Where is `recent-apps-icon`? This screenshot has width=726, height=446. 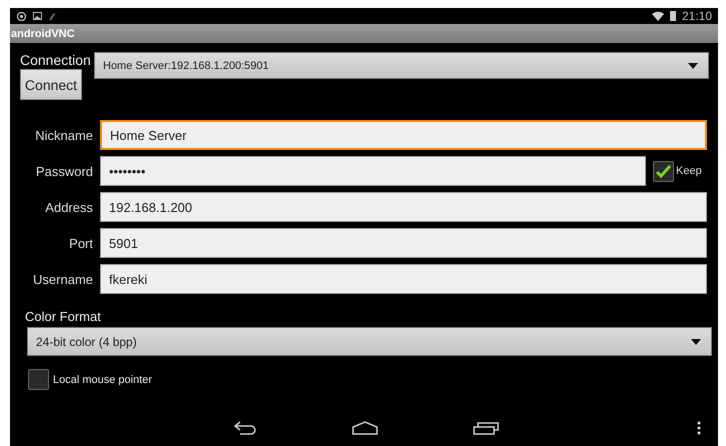
recent-apps-icon is located at coordinates (486, 428).